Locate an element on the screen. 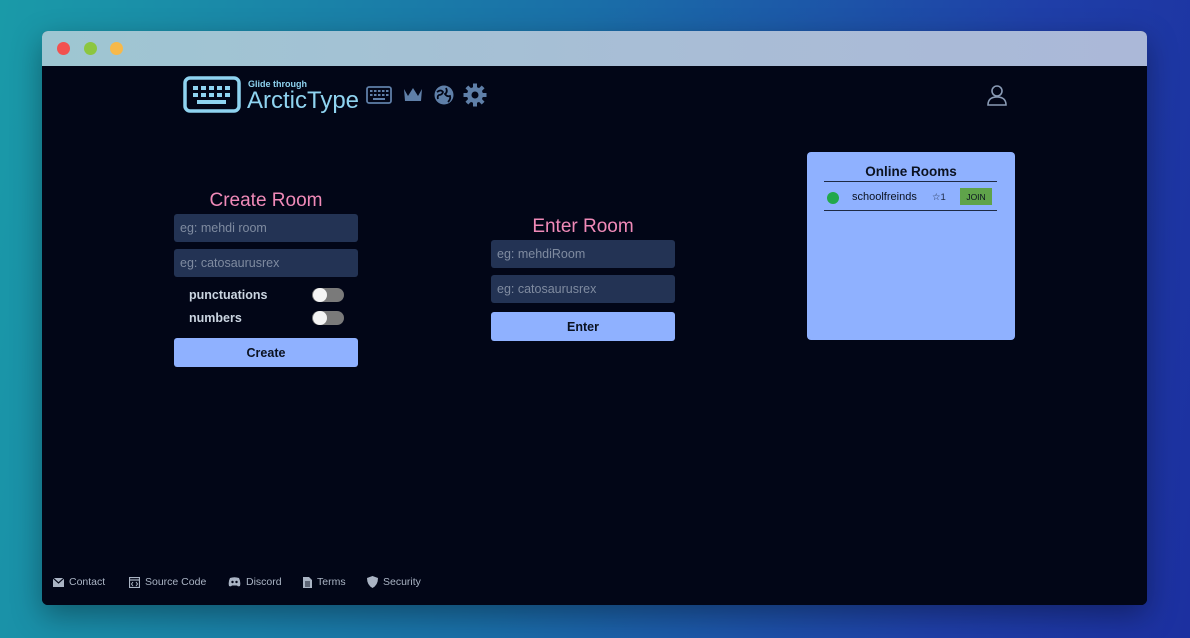  keyboard-icon is located at coordinates (379, 95).